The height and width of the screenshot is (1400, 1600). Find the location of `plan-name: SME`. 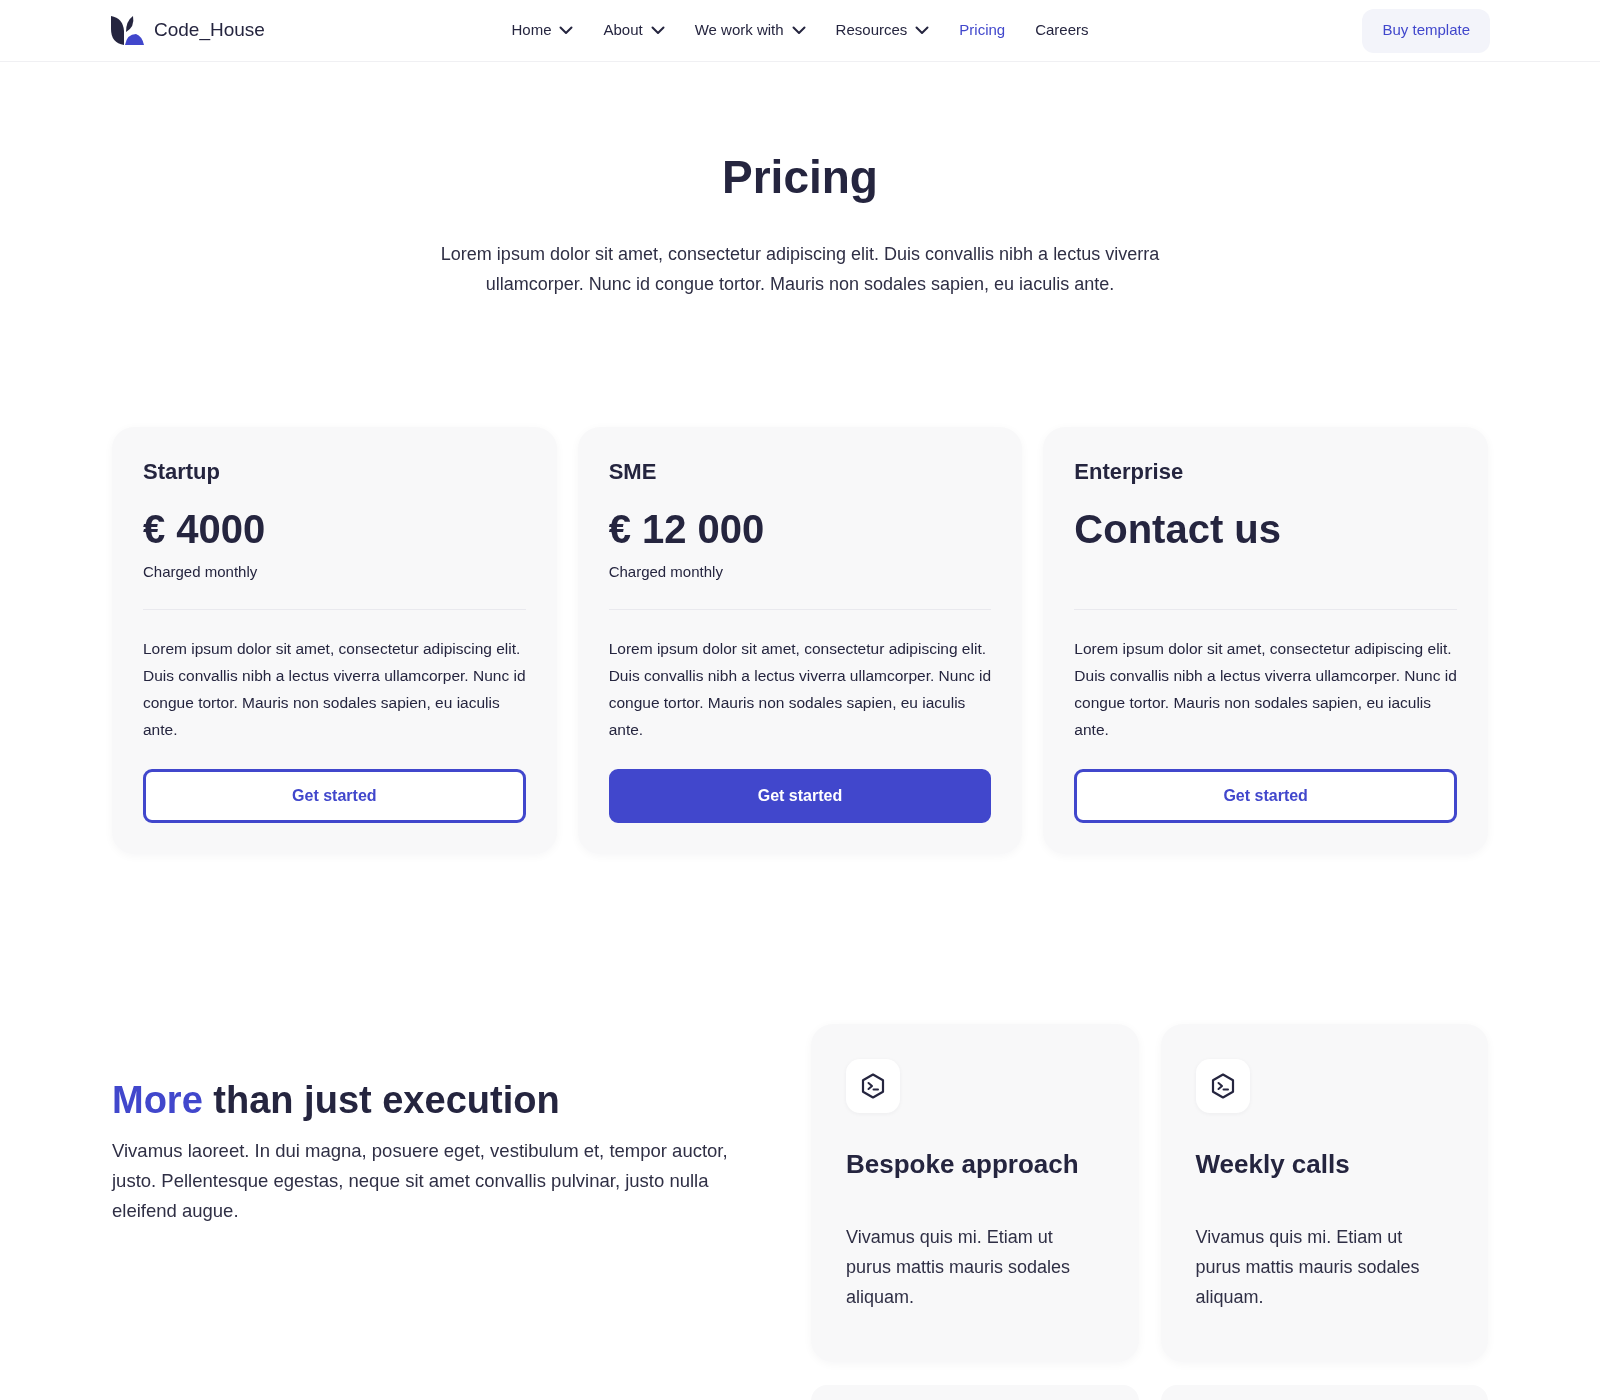

plan-name: SME is located at coordinates (633, 472).